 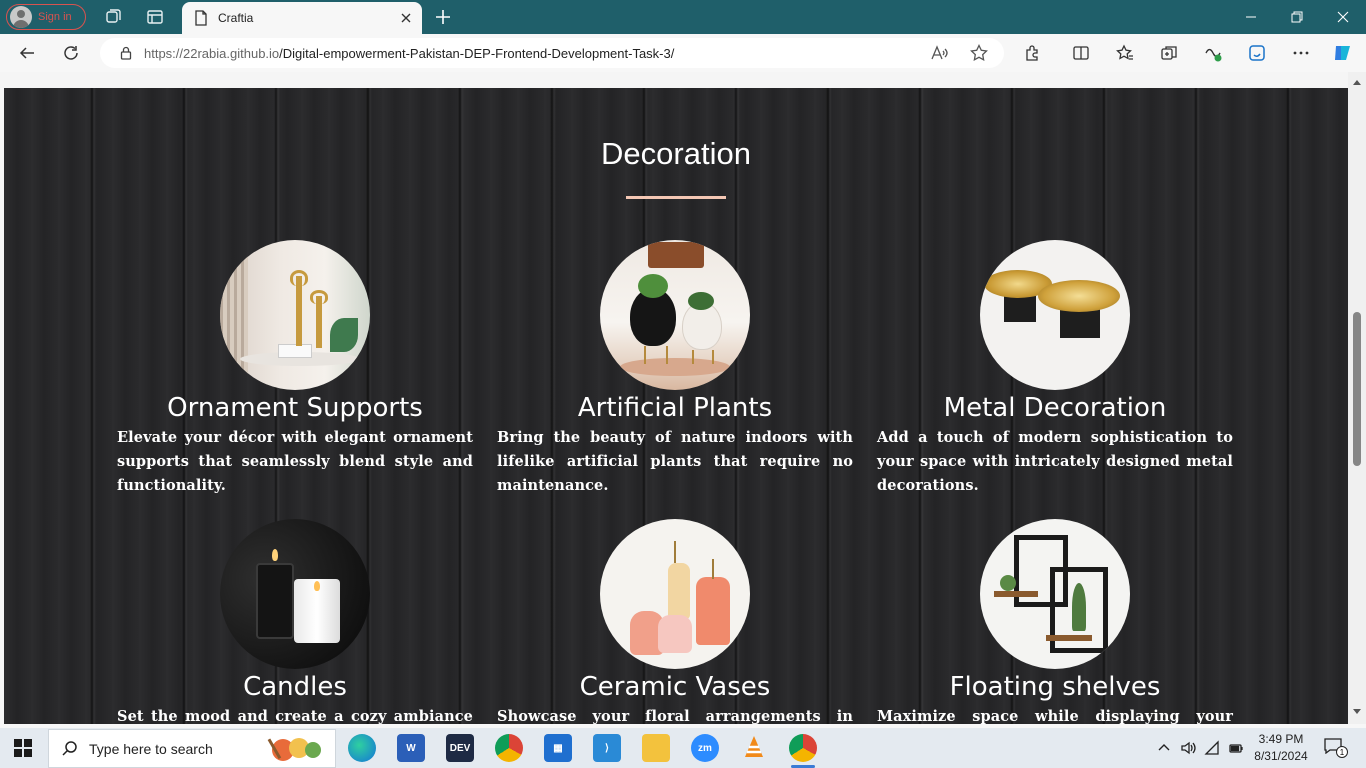 I want to click on browser-essentials-icon, so click(x=1213, y=53).